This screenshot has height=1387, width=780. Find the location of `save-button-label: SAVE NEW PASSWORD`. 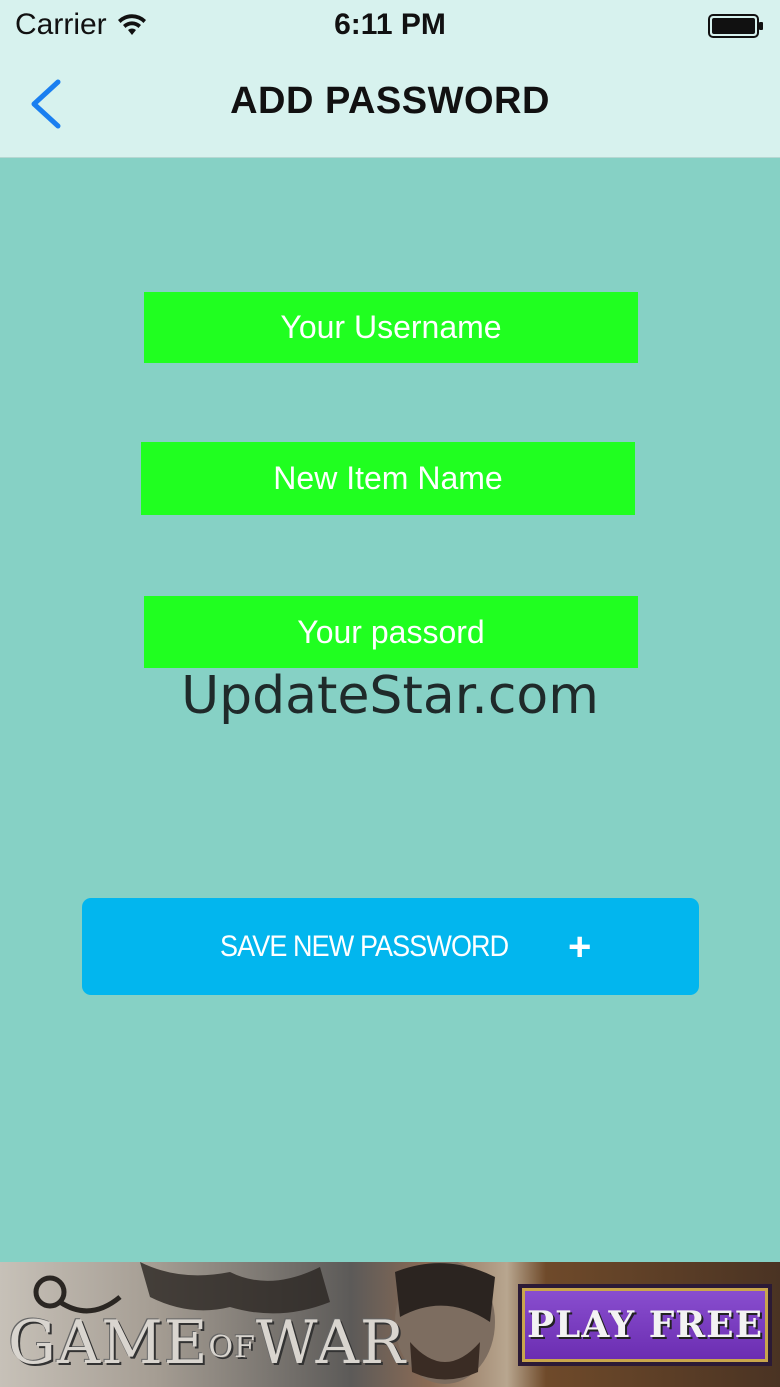

save-button-label: SAVE NEW PASSWORD is located at coordinates (364, 946).